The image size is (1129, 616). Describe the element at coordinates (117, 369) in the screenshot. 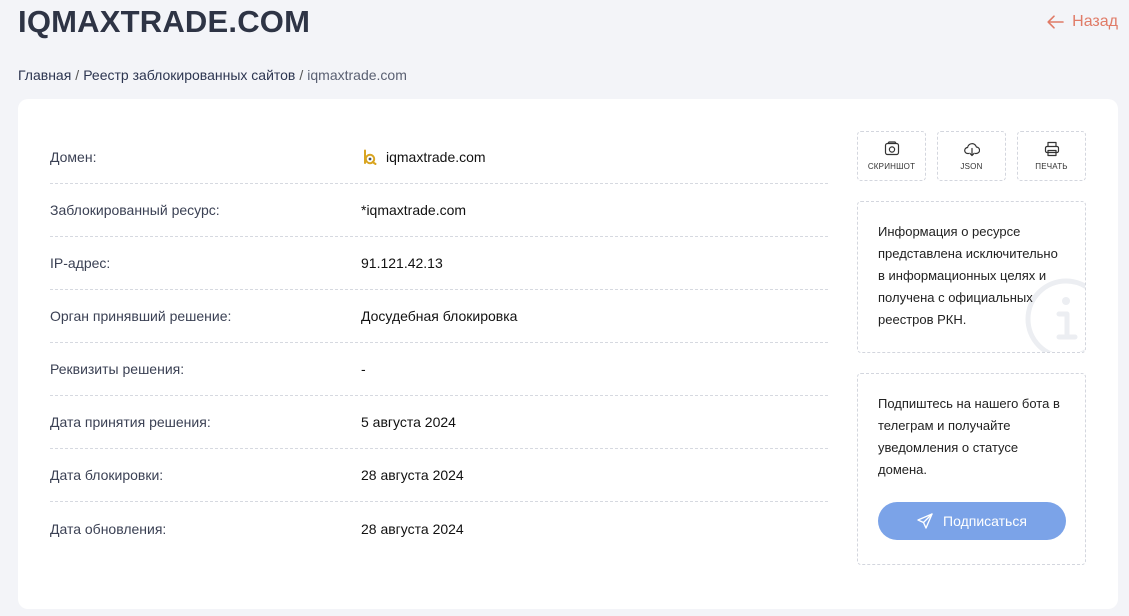

I see `details-label: Реквизиты решения:` at that location.